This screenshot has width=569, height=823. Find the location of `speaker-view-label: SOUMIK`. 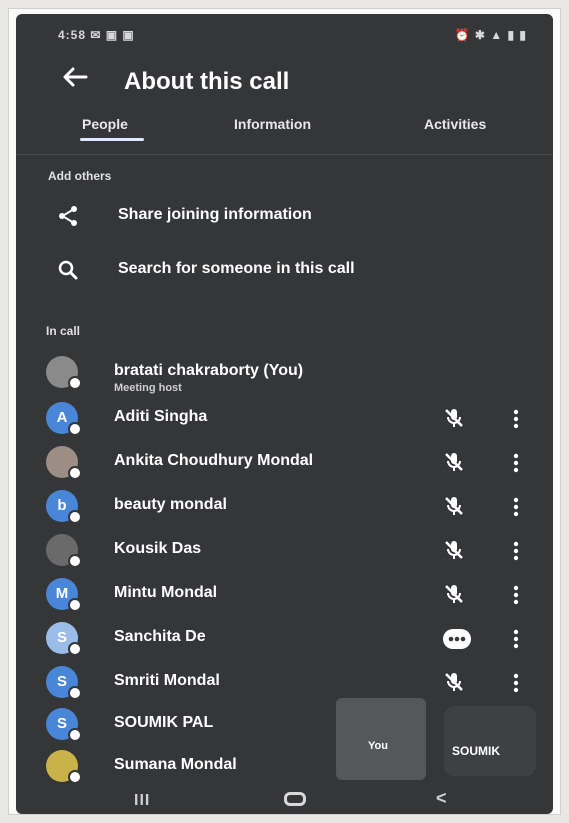

speaker-view-label: SOUMIK is located at coordinates (476, 751).